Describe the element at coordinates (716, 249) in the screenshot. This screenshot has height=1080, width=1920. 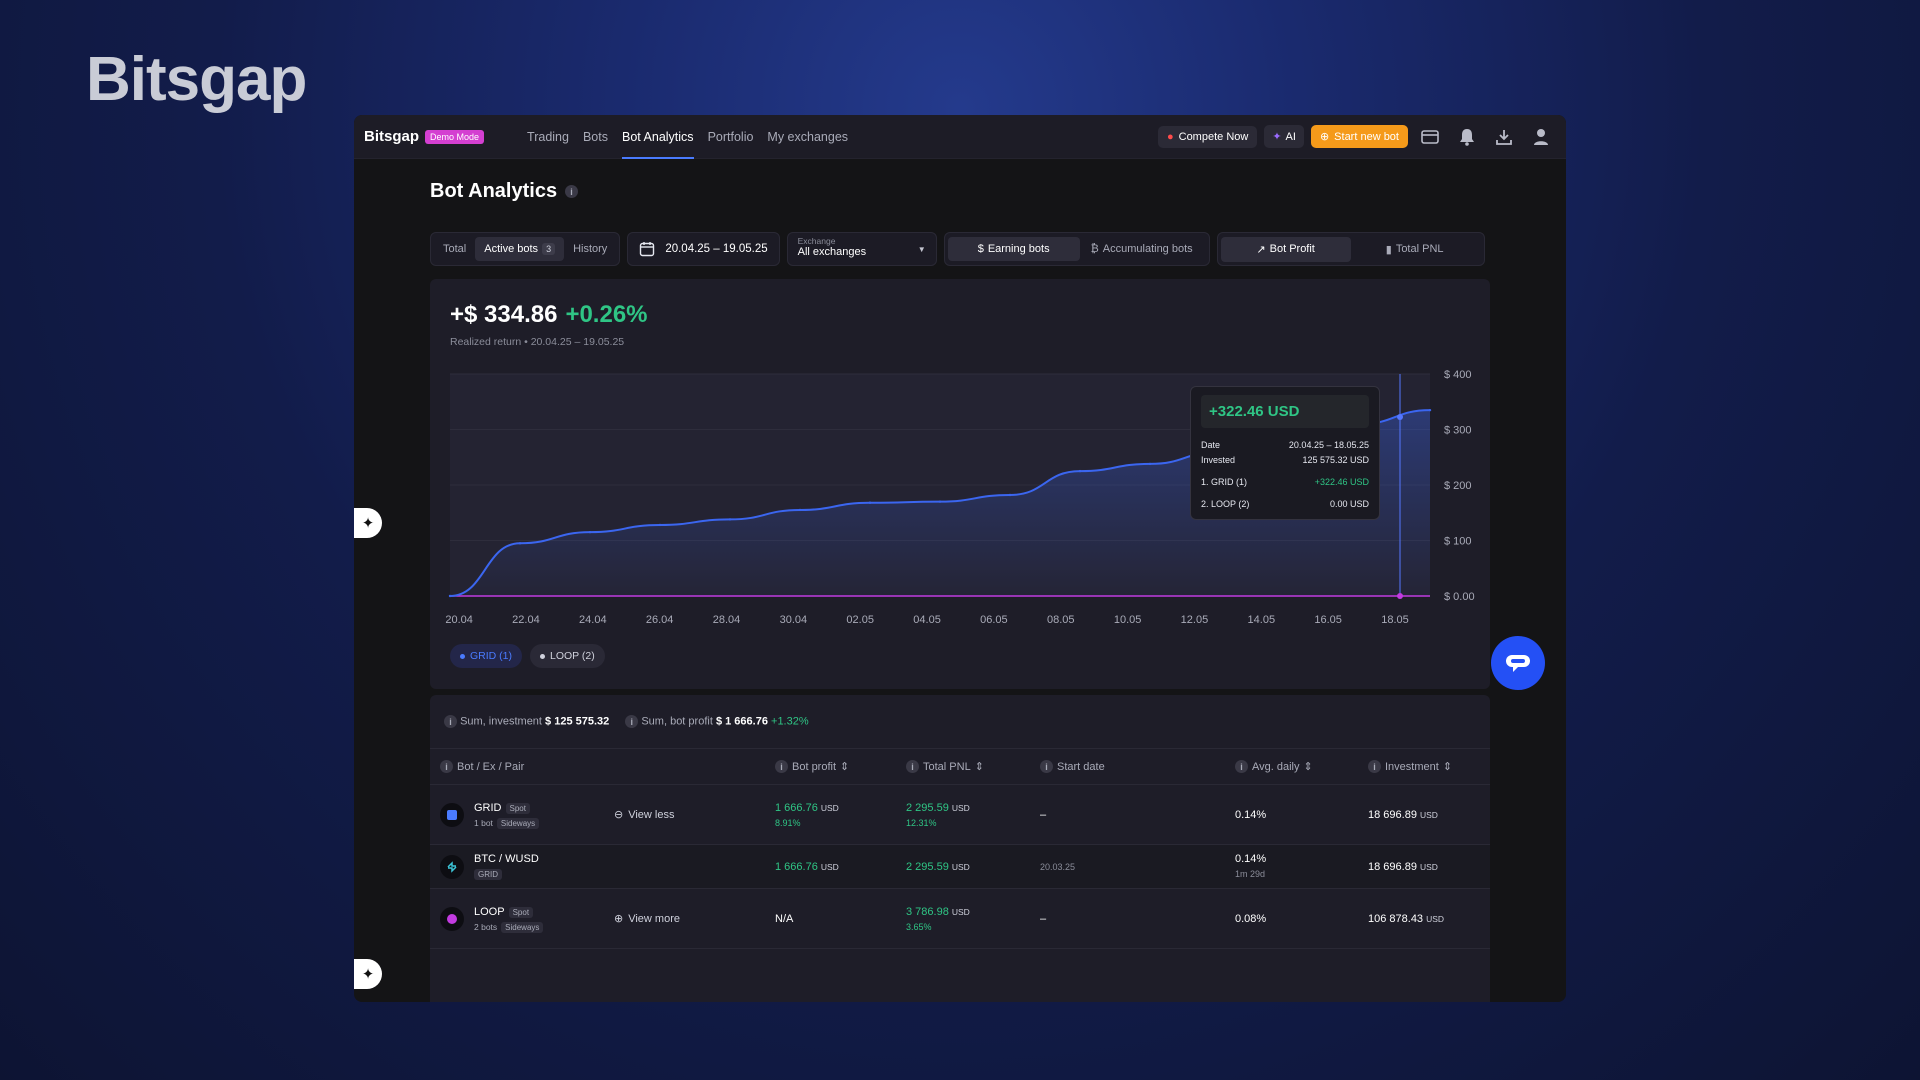
I see `date-range-value: 20.04.25 – 19.05.25` at that location.